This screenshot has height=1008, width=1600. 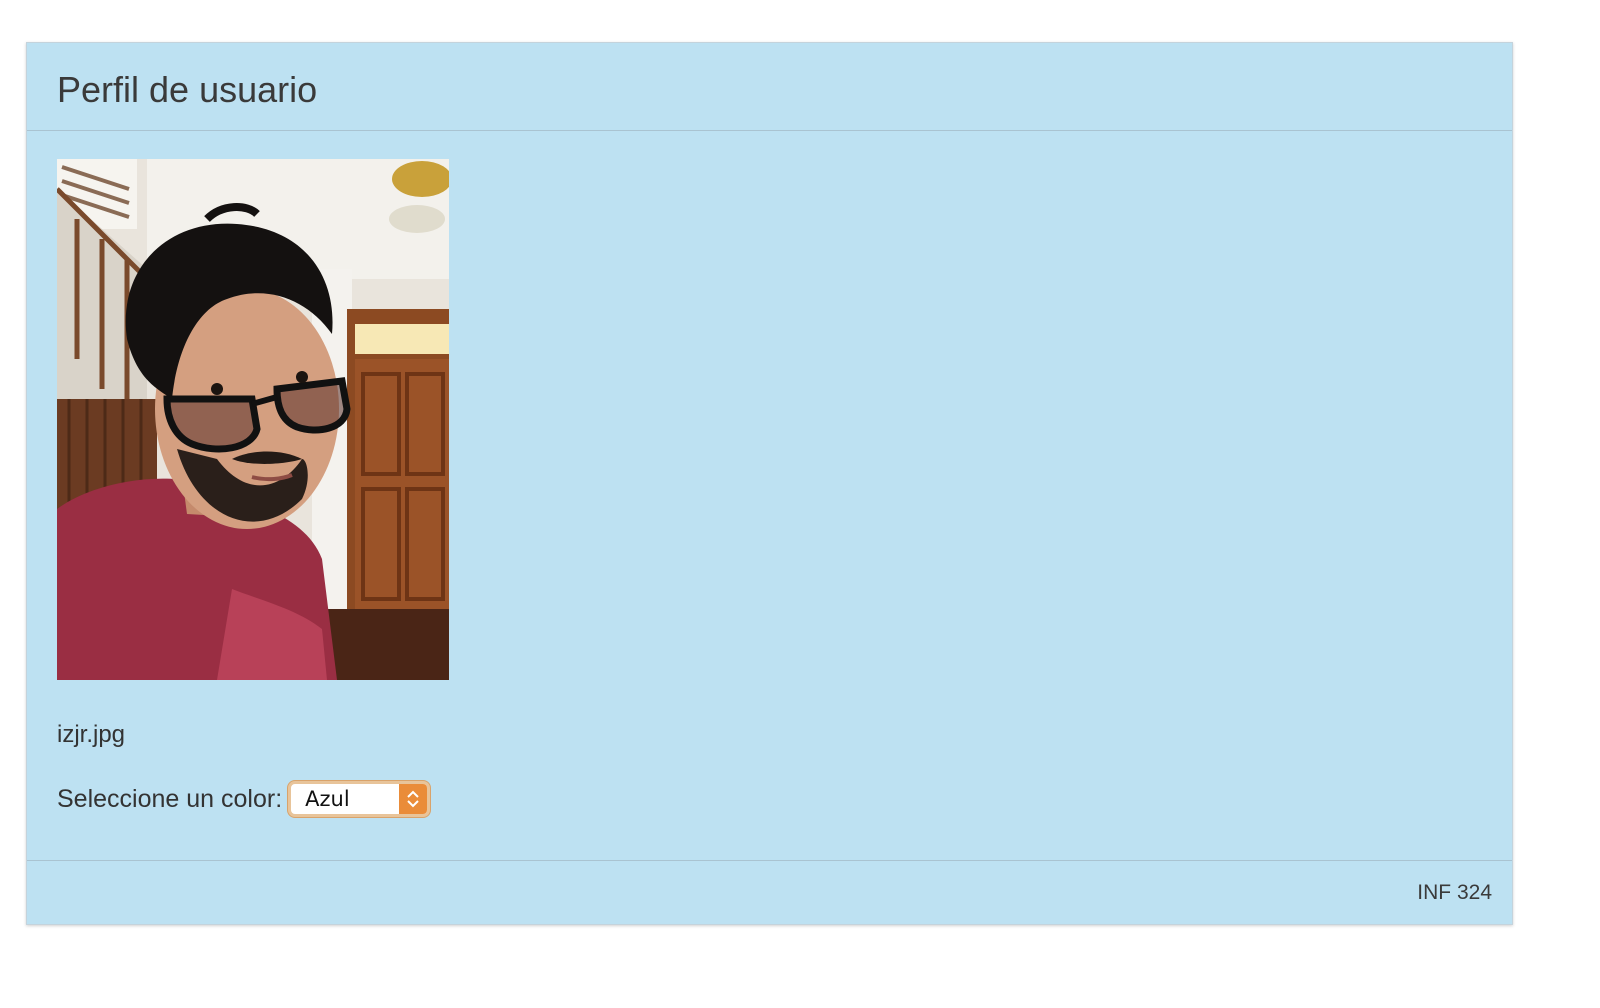 What do you see at coordinates (91, 734) in the screenshot?
I see `photo-filename: izjr.jpg` at bounding box center [91, 734].